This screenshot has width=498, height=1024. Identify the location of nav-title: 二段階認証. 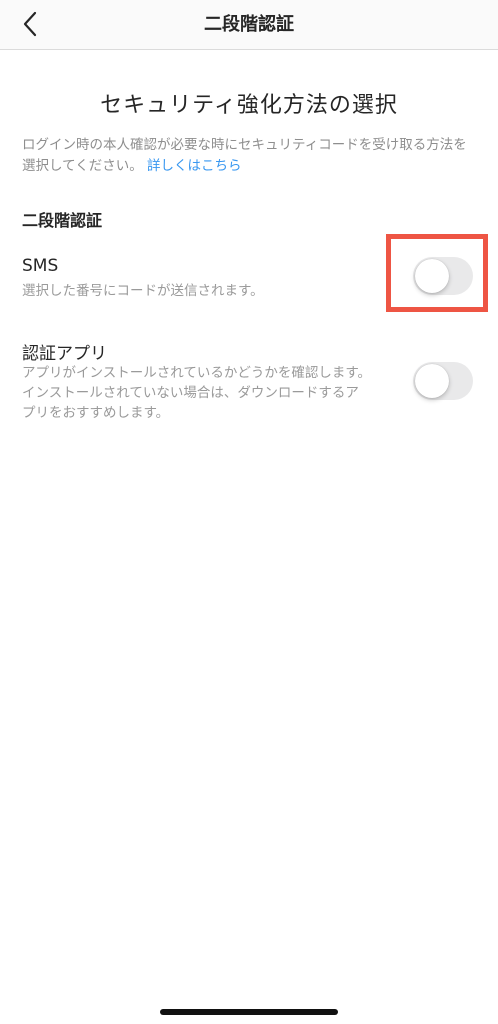
(249, 24).